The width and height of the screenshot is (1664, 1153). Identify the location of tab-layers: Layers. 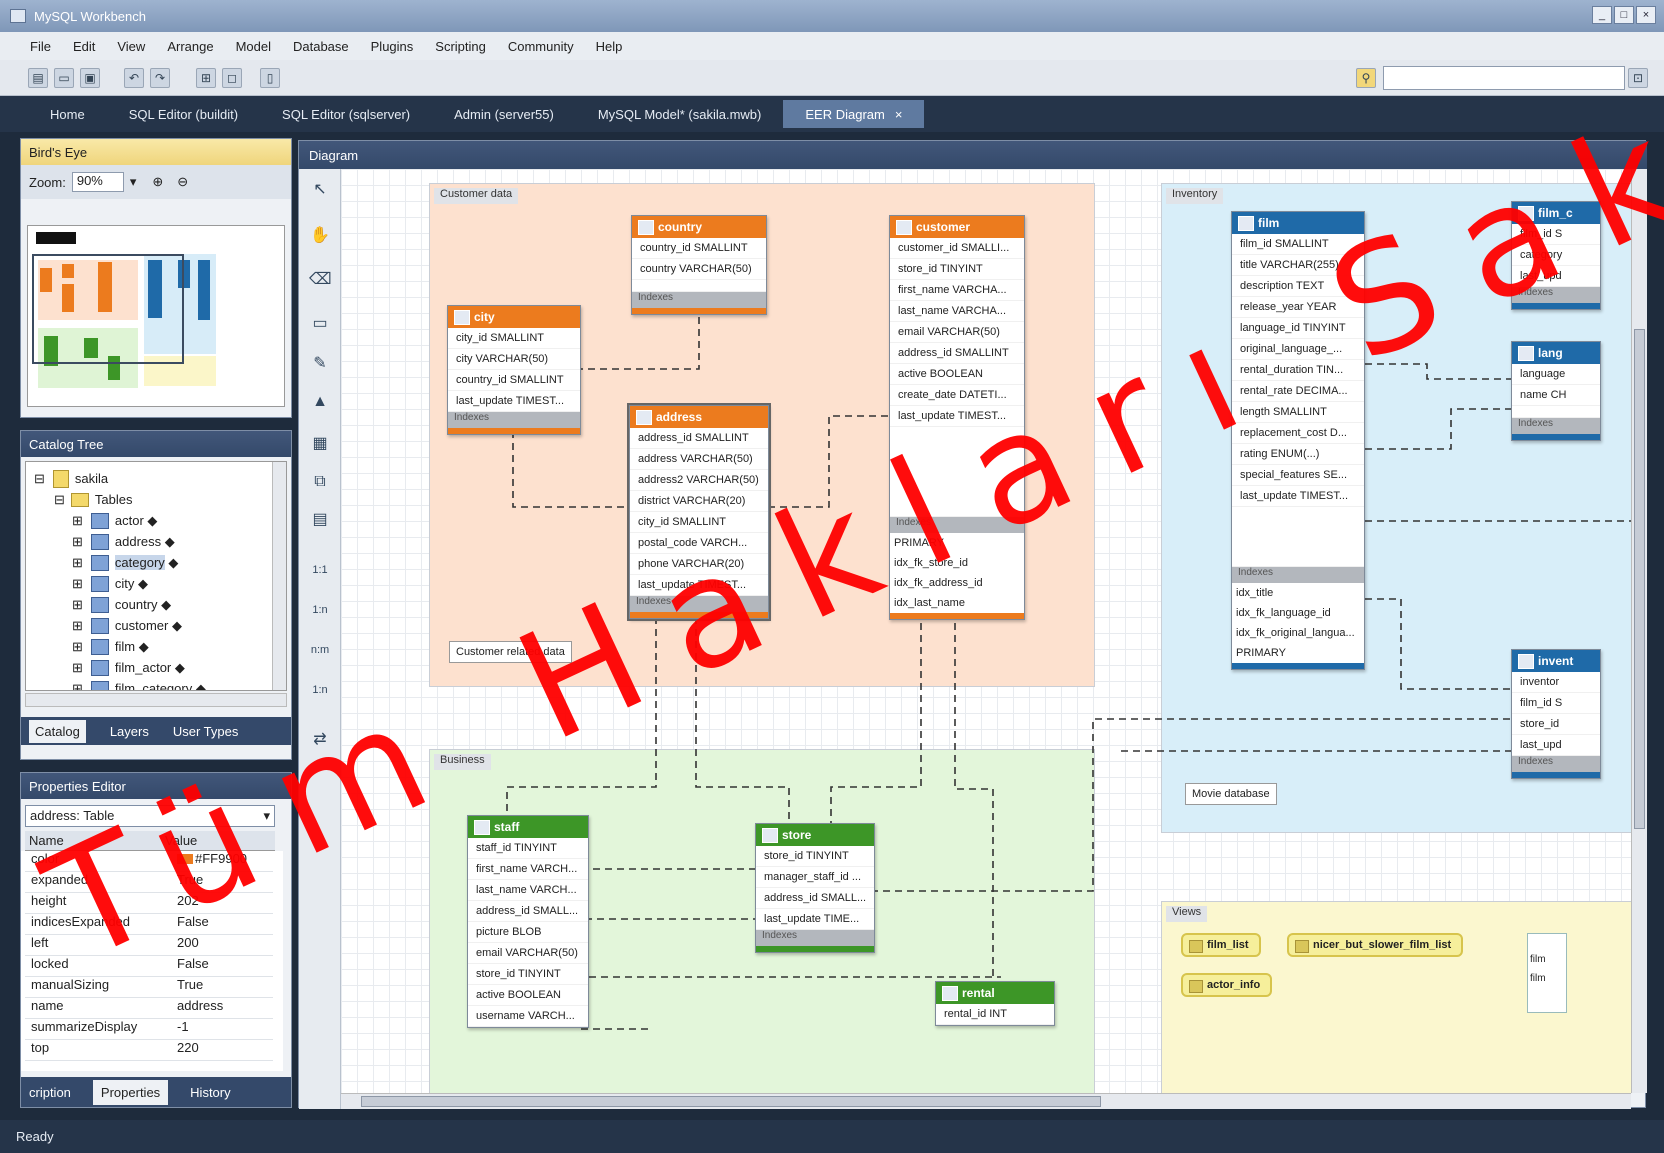
(129, 731).